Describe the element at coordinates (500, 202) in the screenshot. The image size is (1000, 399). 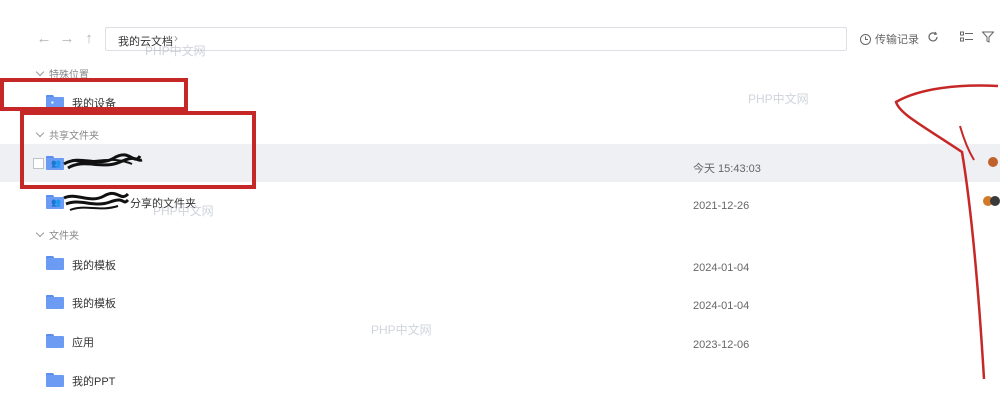
I see `list-item-shared-2: 👥 分享的文件夹 2021-12-26` at that location.